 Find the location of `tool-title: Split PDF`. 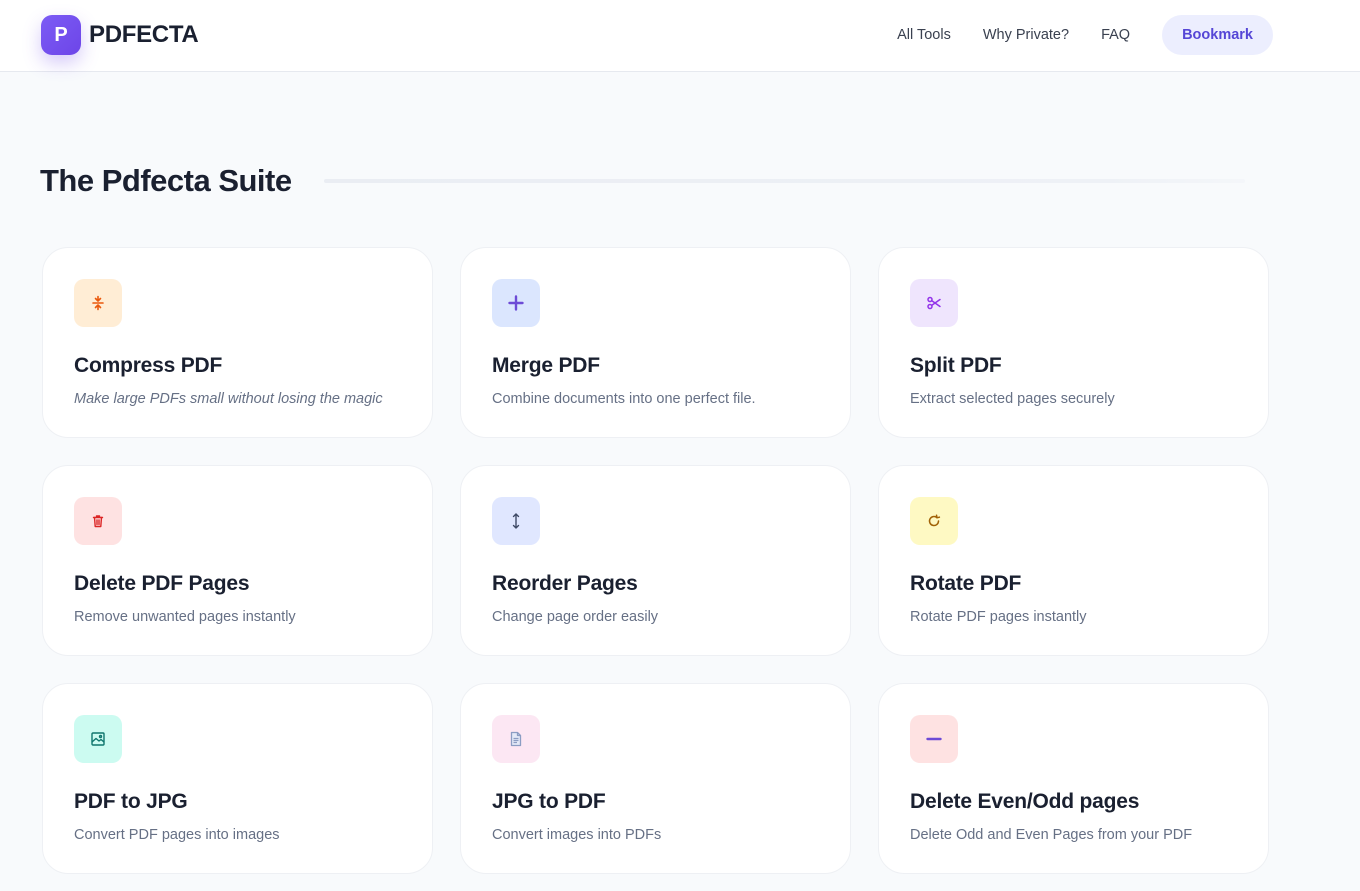

tool-title: Split PDF is located at coordinates (956, 365).